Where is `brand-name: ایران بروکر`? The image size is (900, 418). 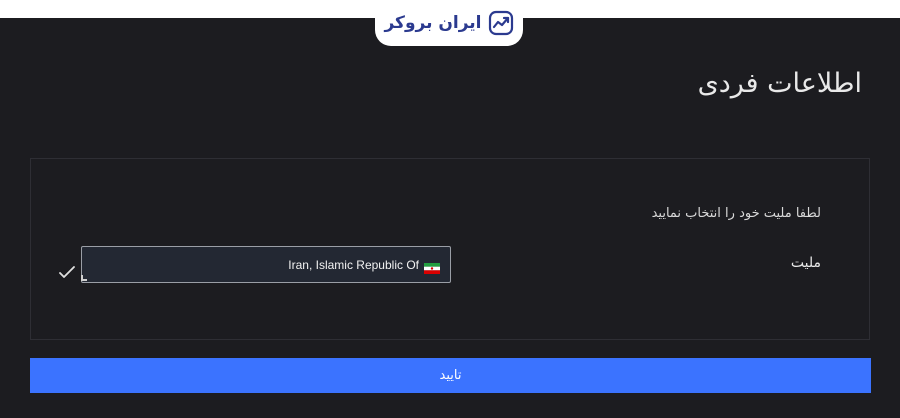 brand-name: ایران بروکر is located at coordinates (433, 23).